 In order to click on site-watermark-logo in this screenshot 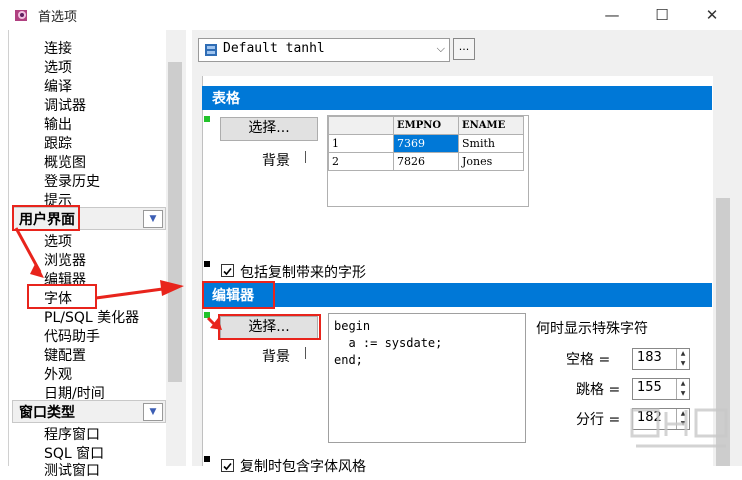, I will do `click(679, 428)`.